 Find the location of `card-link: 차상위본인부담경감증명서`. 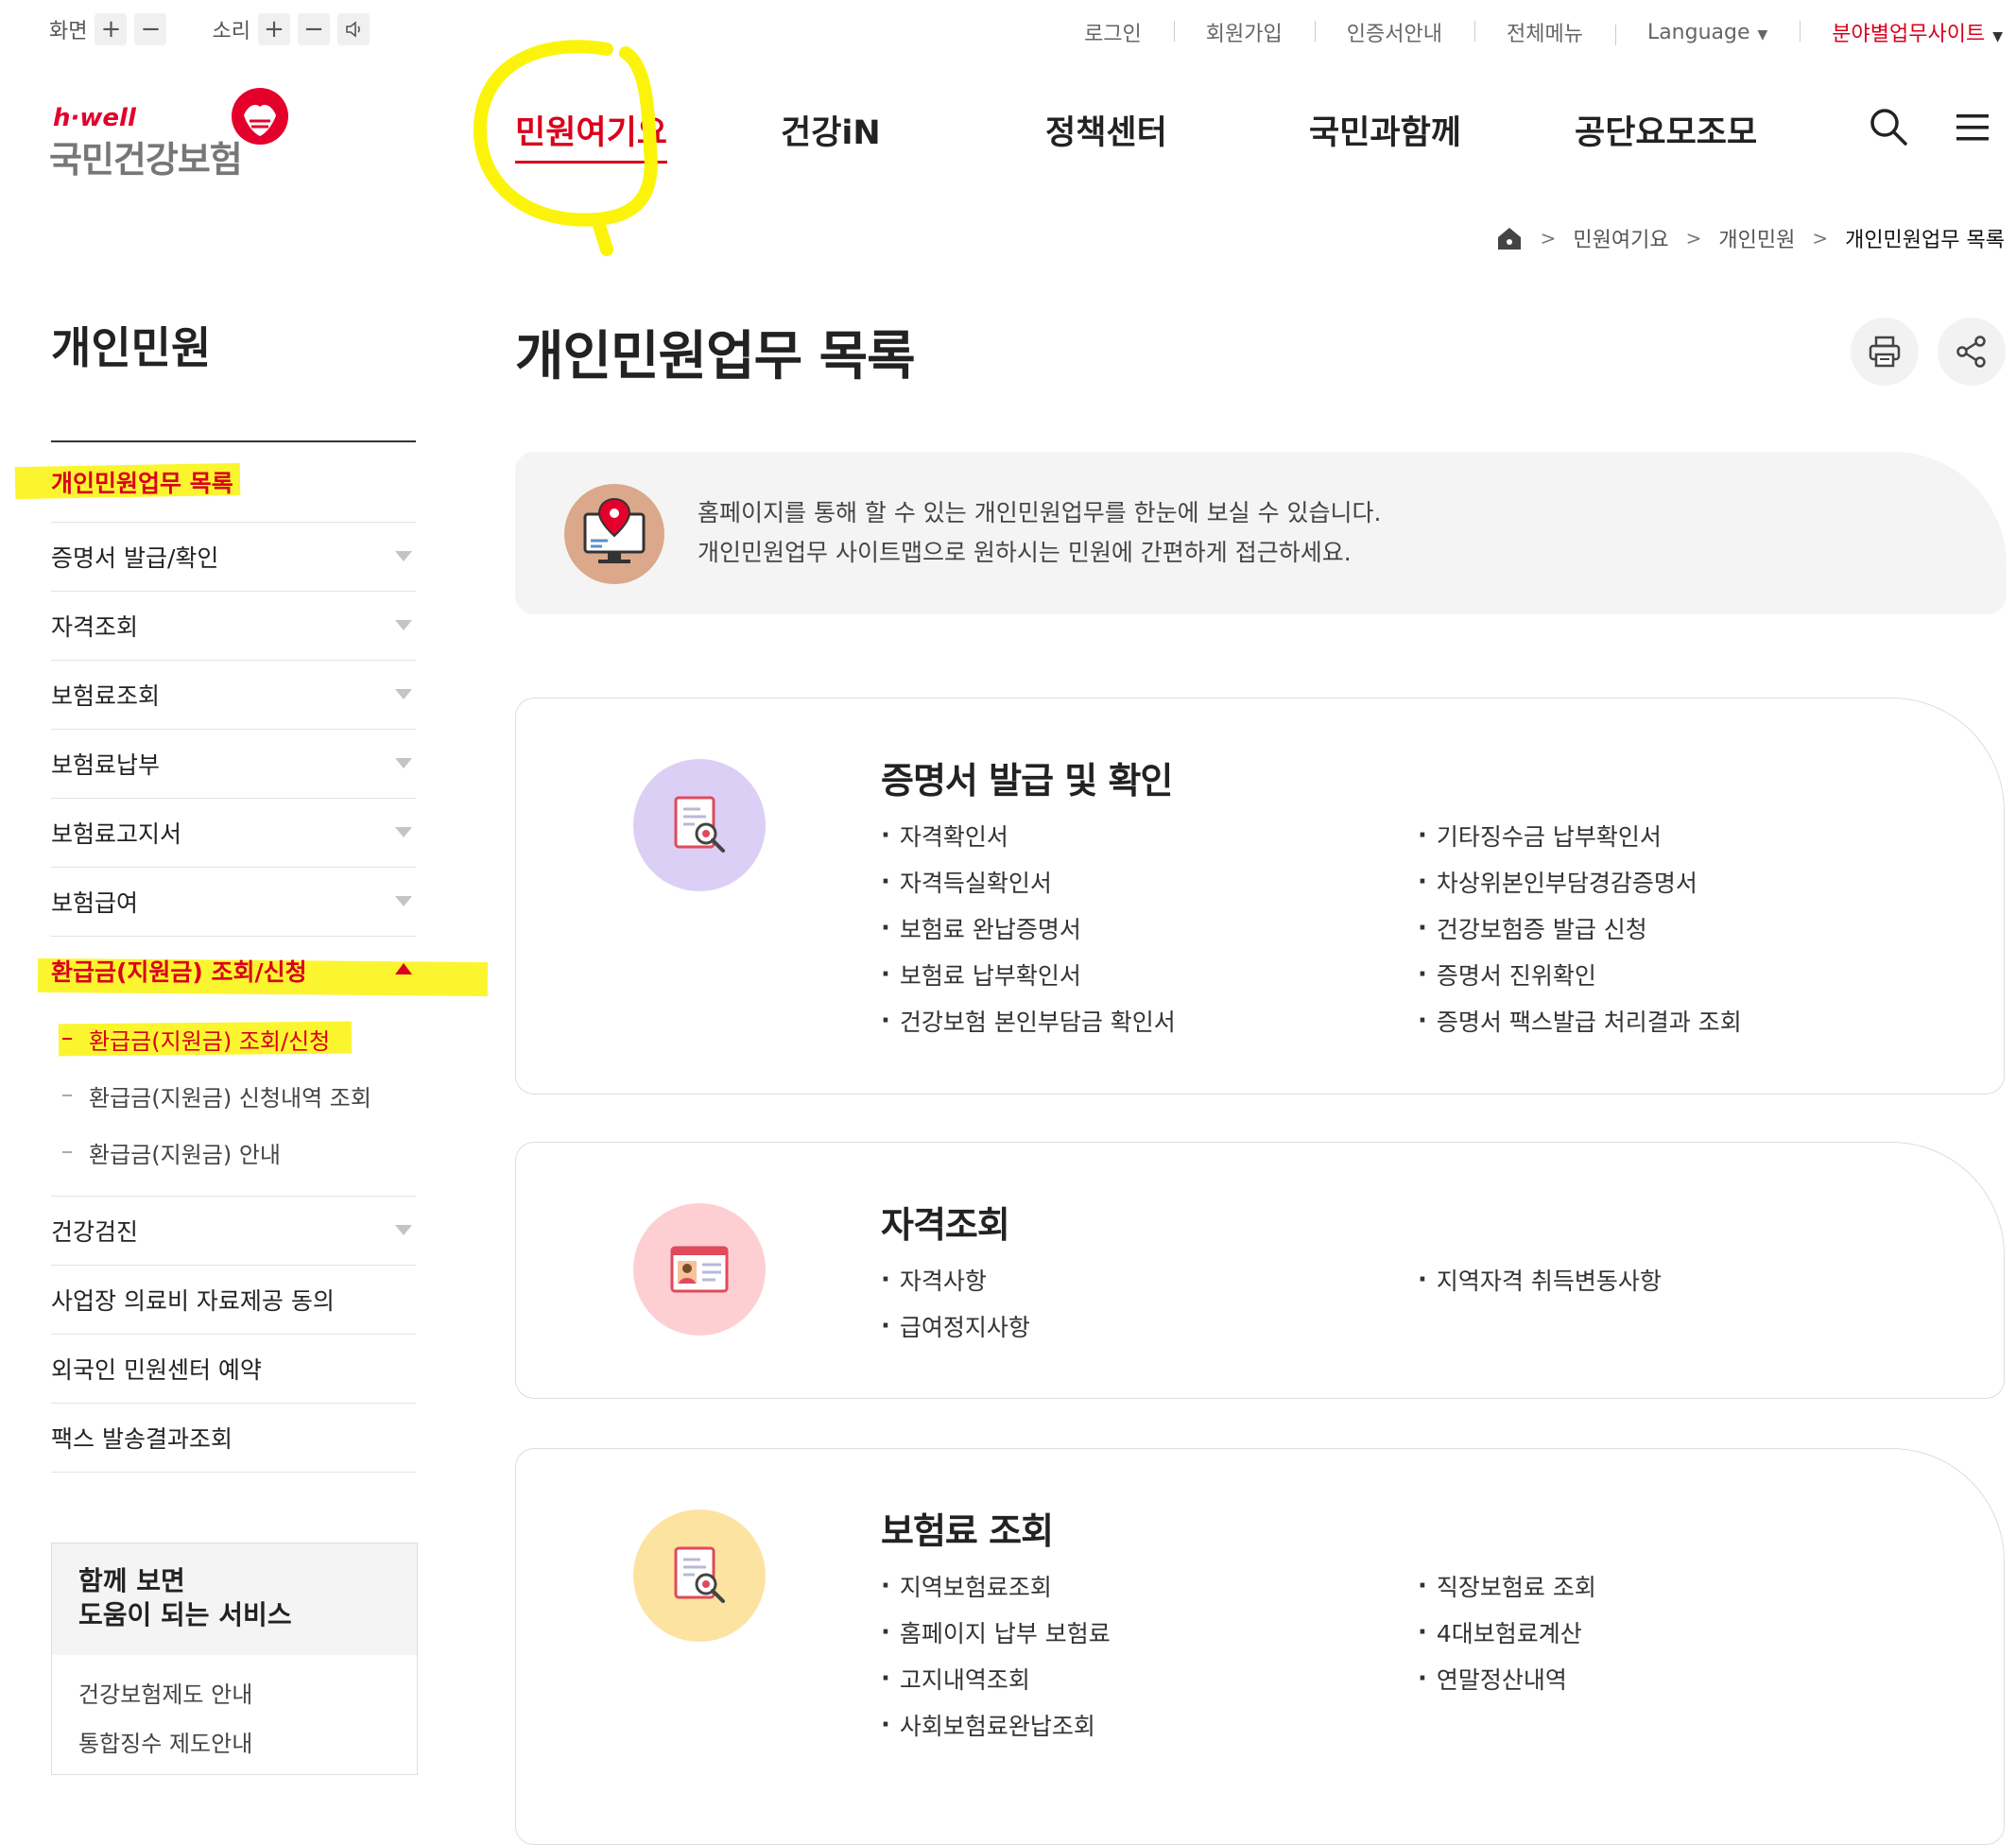

card-link: 차상위본인부담경감증명서 is located at coordinates (1686, 881).